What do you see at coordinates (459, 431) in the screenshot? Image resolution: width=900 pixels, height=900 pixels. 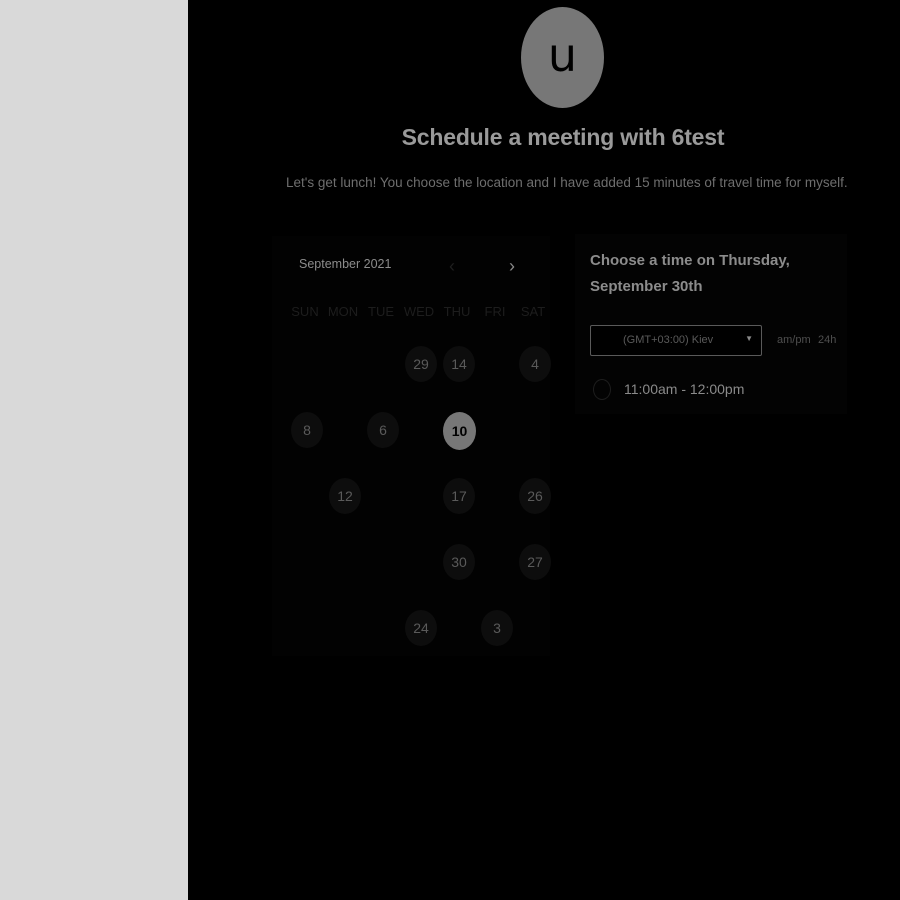 I see `calendar-day-selected: 10` at bounding box center [459, 431].